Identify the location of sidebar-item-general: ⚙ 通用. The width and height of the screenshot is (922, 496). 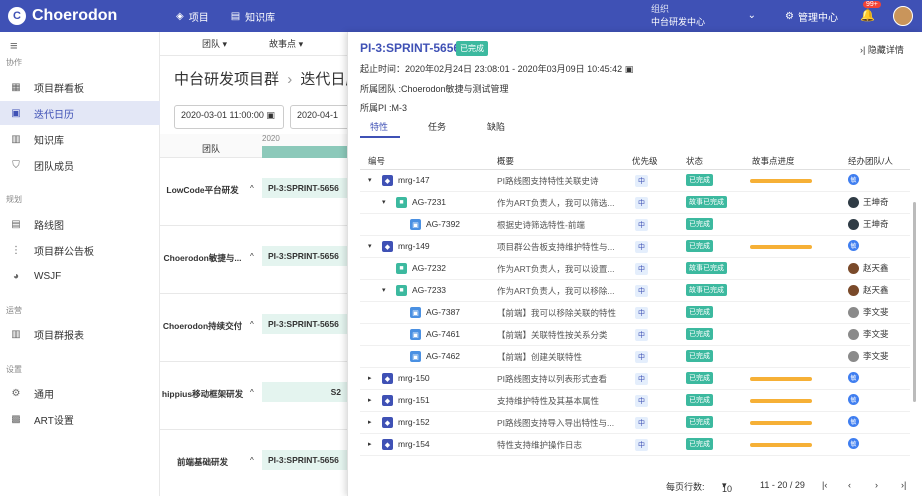
(80, 393).